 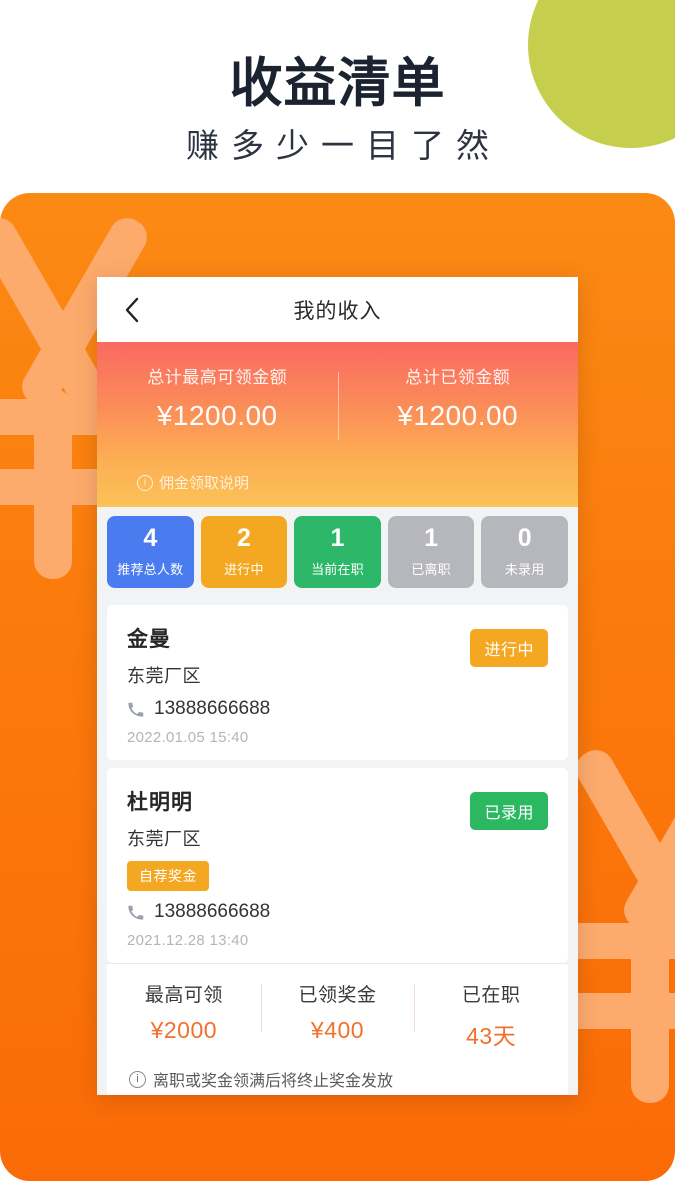 I want to click on tile-not-hired: 0 未录用, so click(x=524, y=552).